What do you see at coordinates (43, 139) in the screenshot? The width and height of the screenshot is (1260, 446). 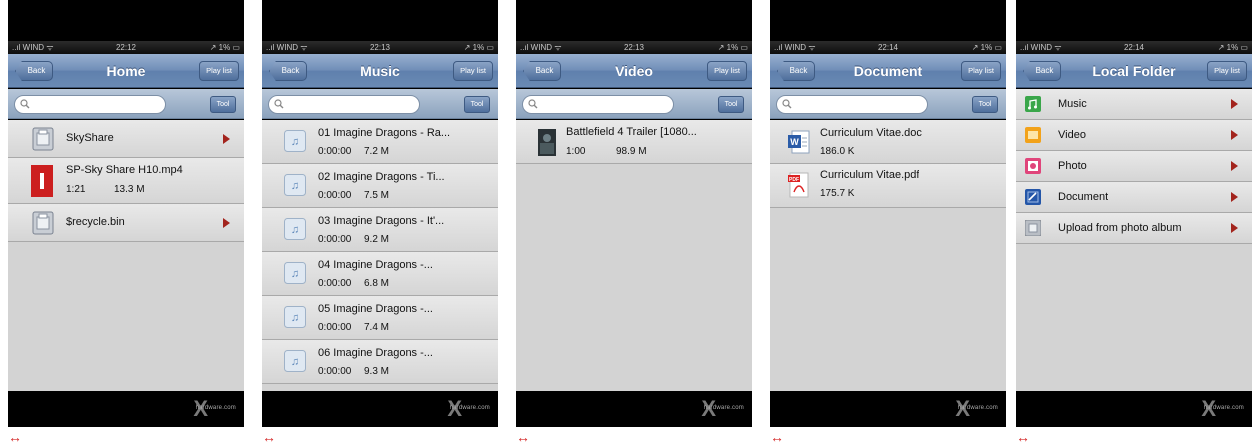 I see `folder-icon` at bounding box center [43, 139].